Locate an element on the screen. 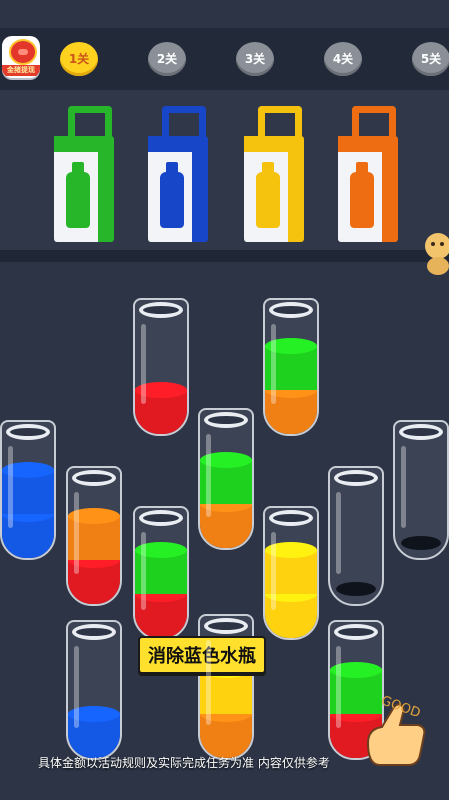 Image resolution: width=449 pixels, height=800 pixels. level-2-button: 2关 is located at coordinates (167, 59).